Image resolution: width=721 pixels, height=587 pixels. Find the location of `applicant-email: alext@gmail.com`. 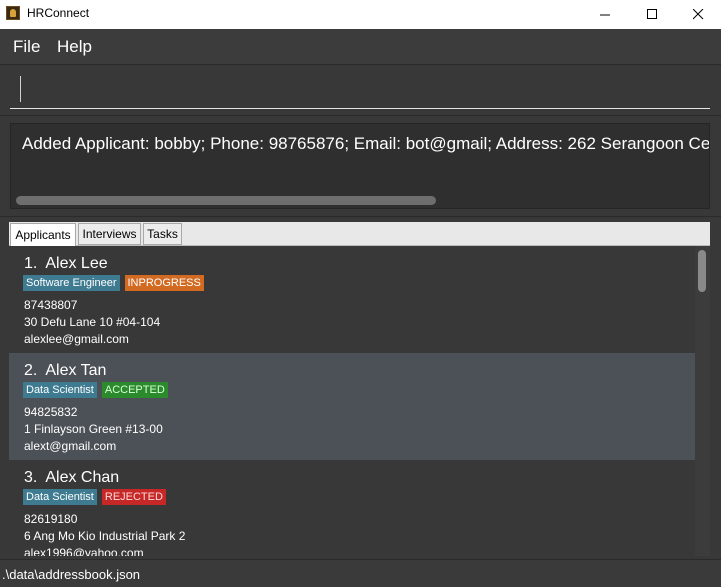

applicant-email: alext@gmail.com is located at coordinates (70, 446).